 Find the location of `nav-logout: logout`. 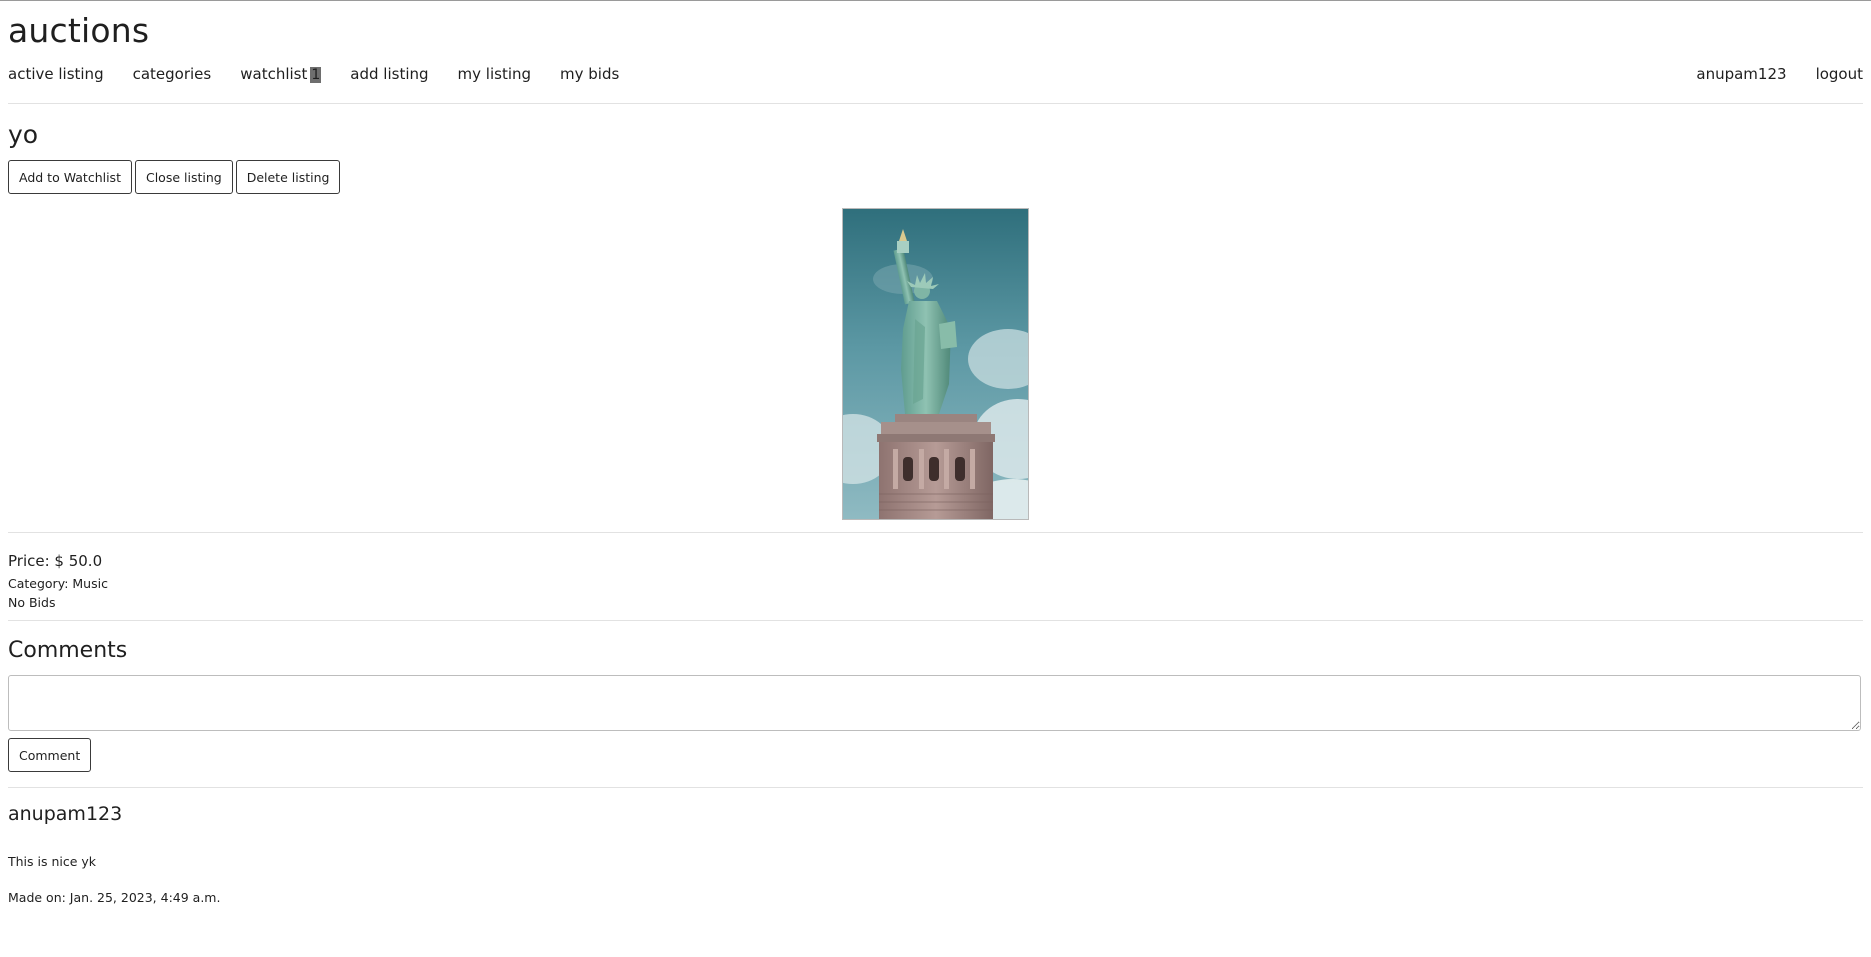

nav-logout: logout is located at coordinates (1839, 74).